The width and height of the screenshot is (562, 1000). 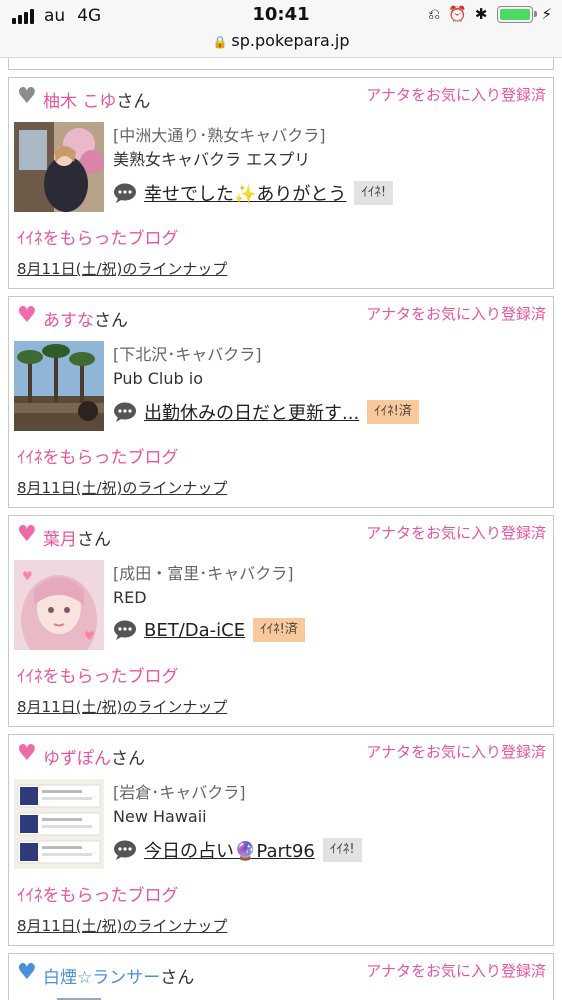 I want to click on gray-heart-icon: ♥, so click(x=27, y=96).